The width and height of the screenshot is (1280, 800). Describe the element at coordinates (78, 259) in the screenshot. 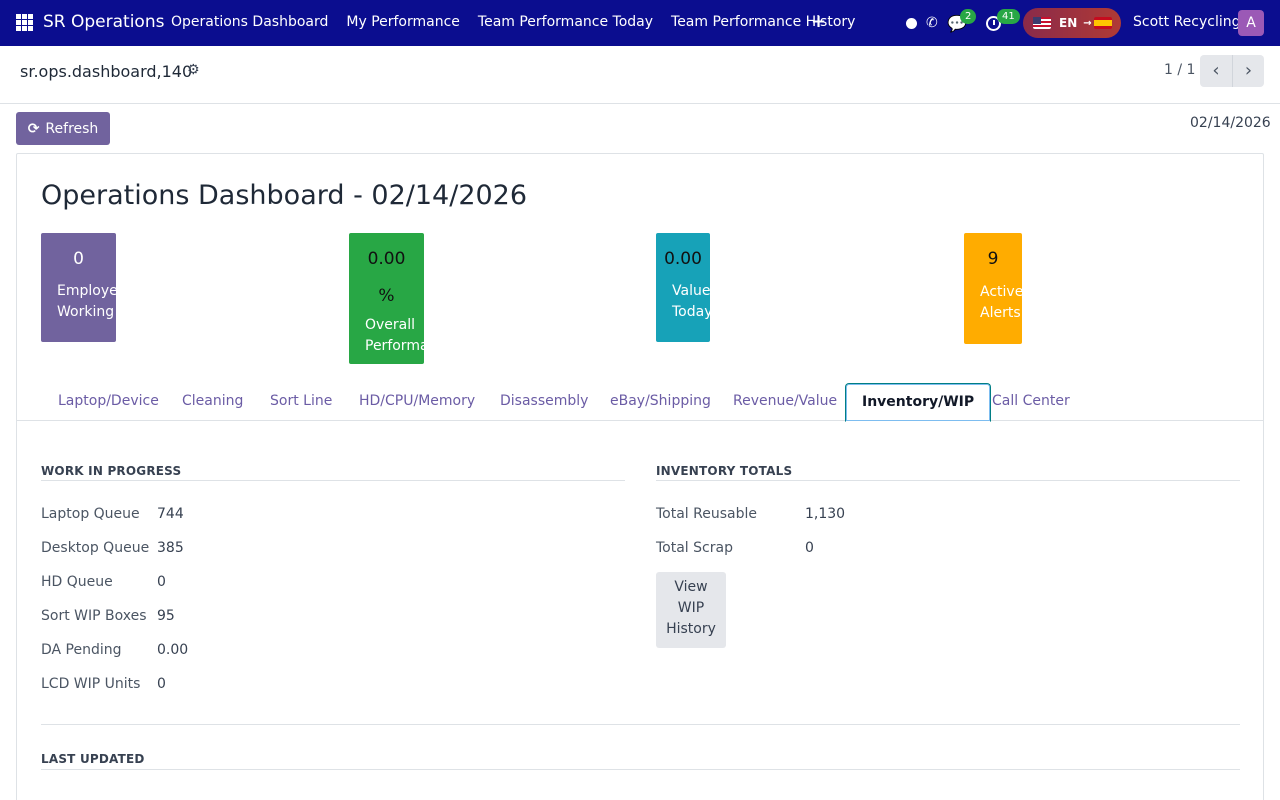

I see `kpi-value: 0` at that location.